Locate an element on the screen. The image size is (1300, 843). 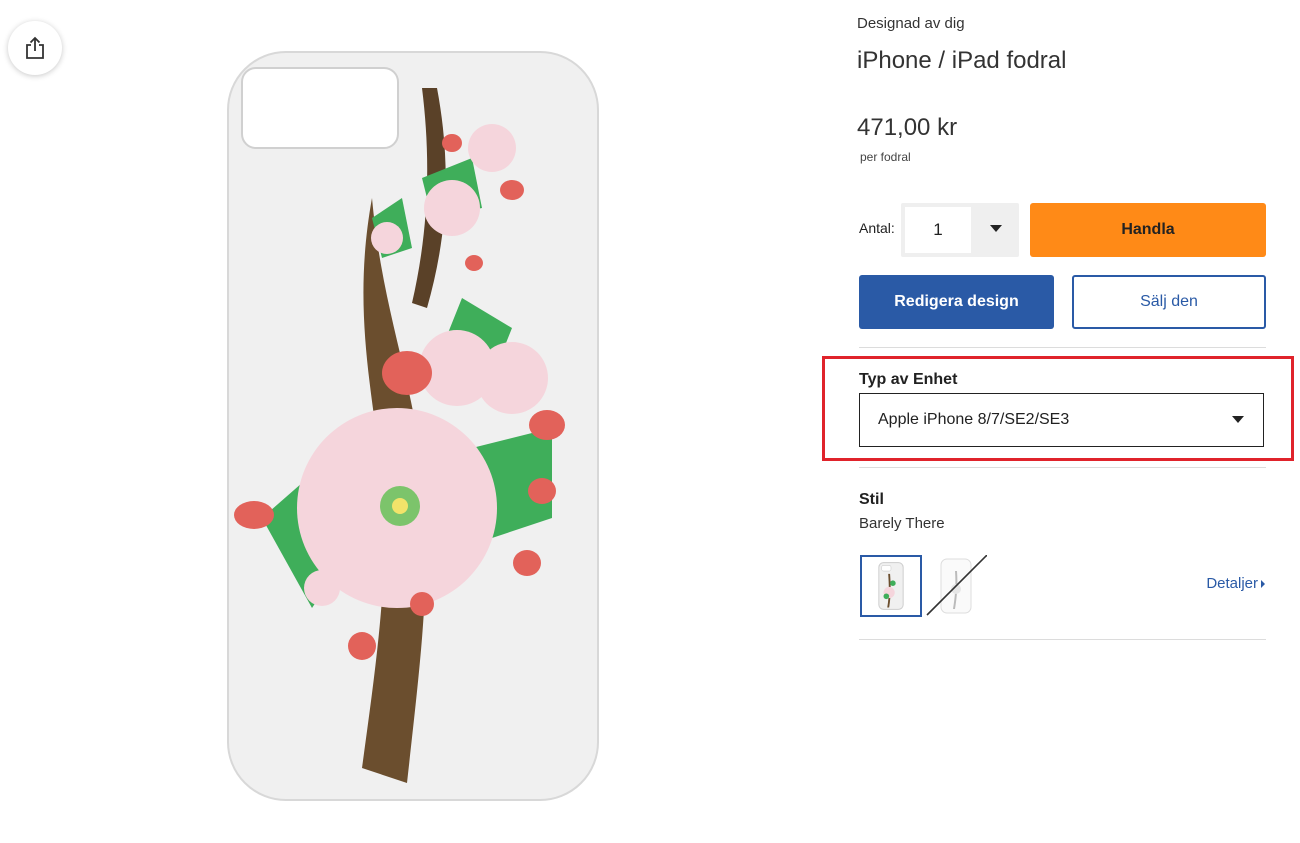
style-label: Stil is located at coordinates (871, 499).